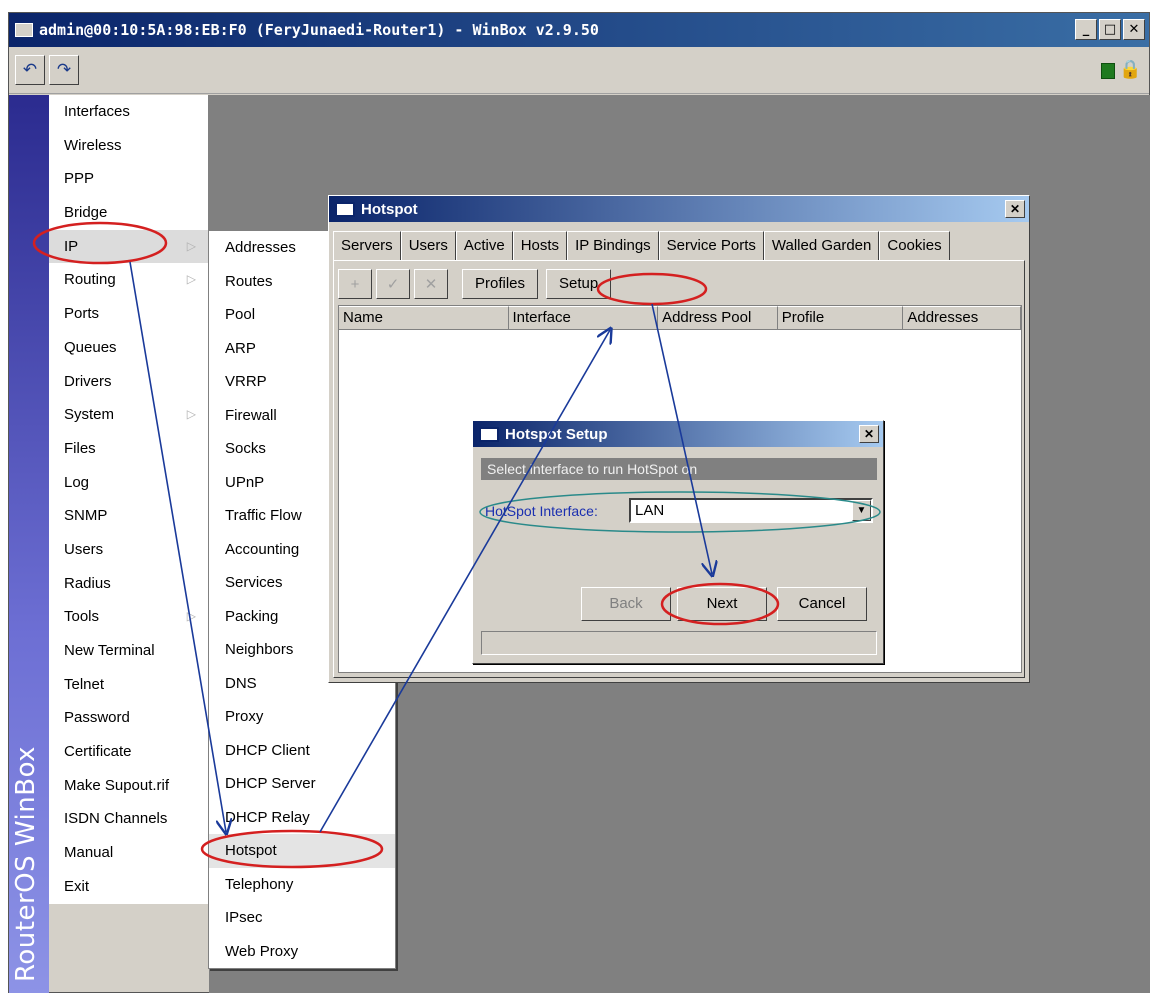 The height and width of the screenshot is (993, 1150). I want to click on tab-hosts: Hosts, so click(540, 246).